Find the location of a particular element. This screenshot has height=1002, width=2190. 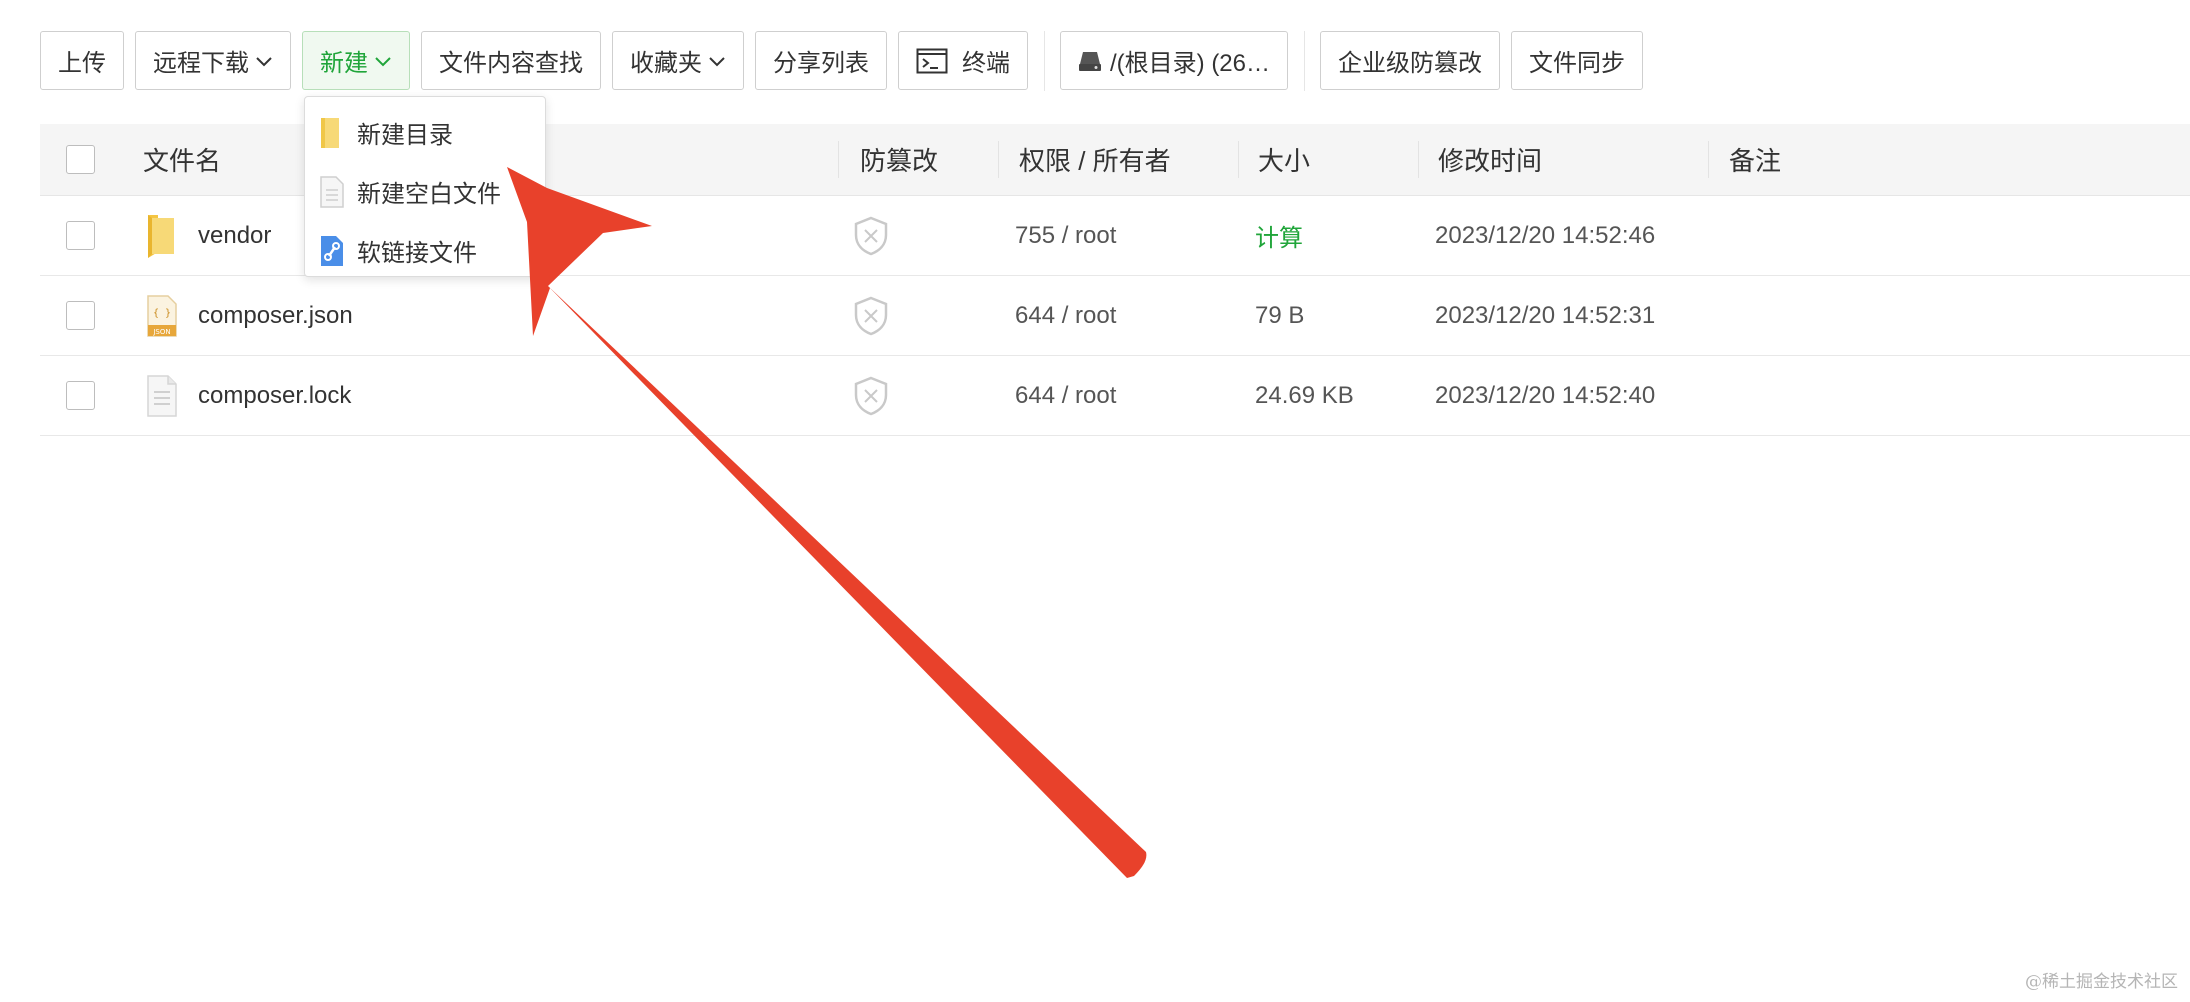

header-mtime: 修改时间 is located at coordinates (1490, 159).